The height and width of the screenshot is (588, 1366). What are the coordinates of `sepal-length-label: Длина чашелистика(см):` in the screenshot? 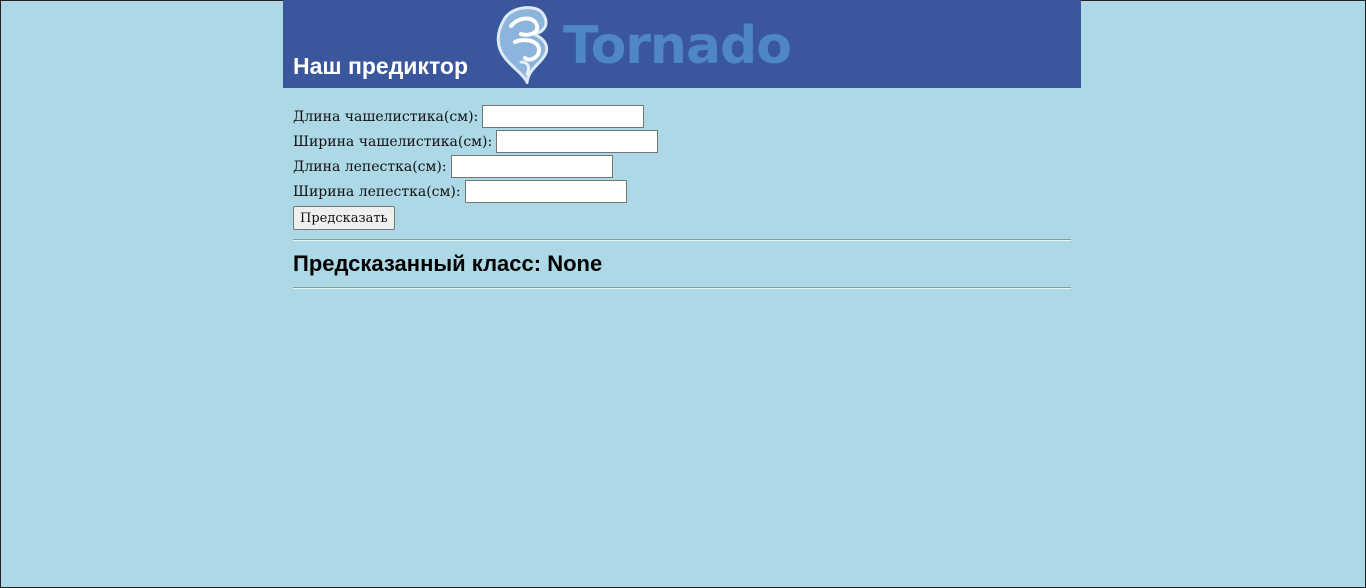 It's located at (386, 116).